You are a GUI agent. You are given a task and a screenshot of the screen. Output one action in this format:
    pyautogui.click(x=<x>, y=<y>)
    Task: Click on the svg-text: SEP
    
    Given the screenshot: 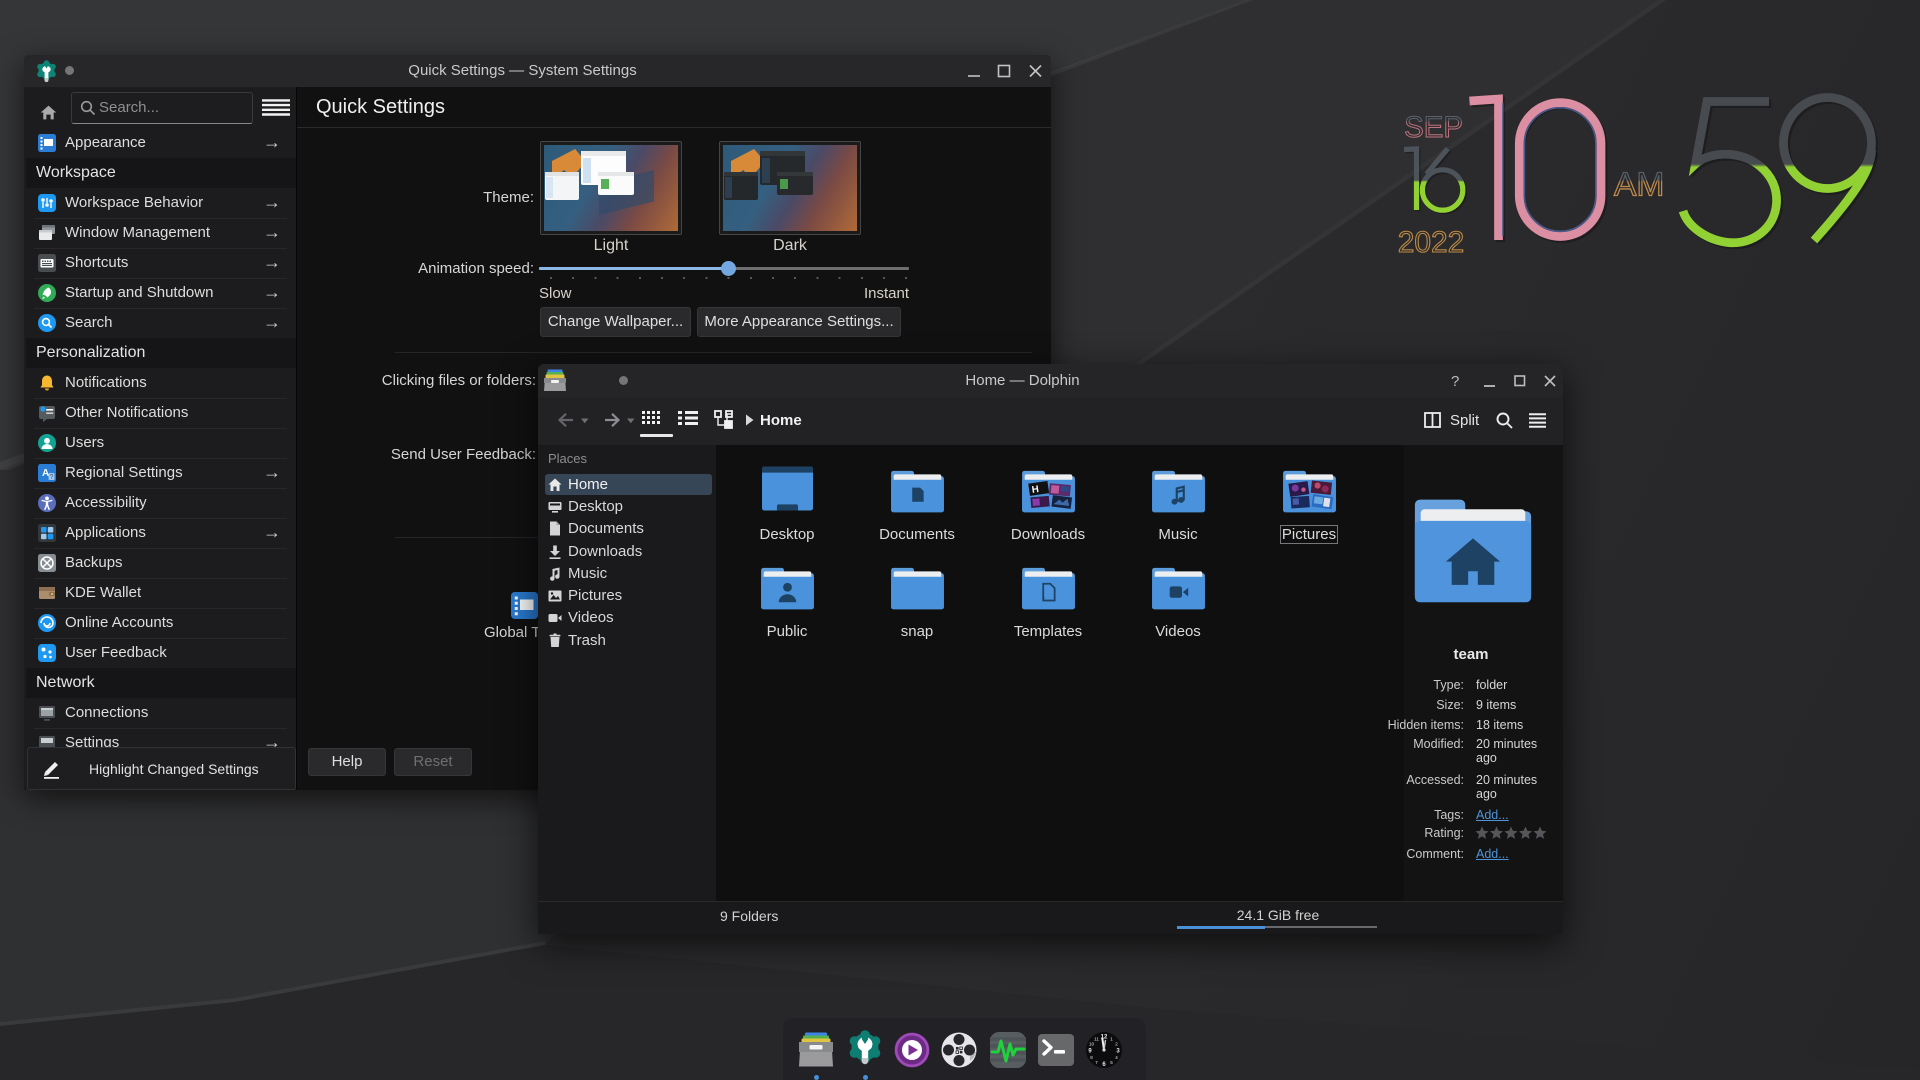 What is the action you would take?
    pyautogui.click(x=1433, y=127)
    